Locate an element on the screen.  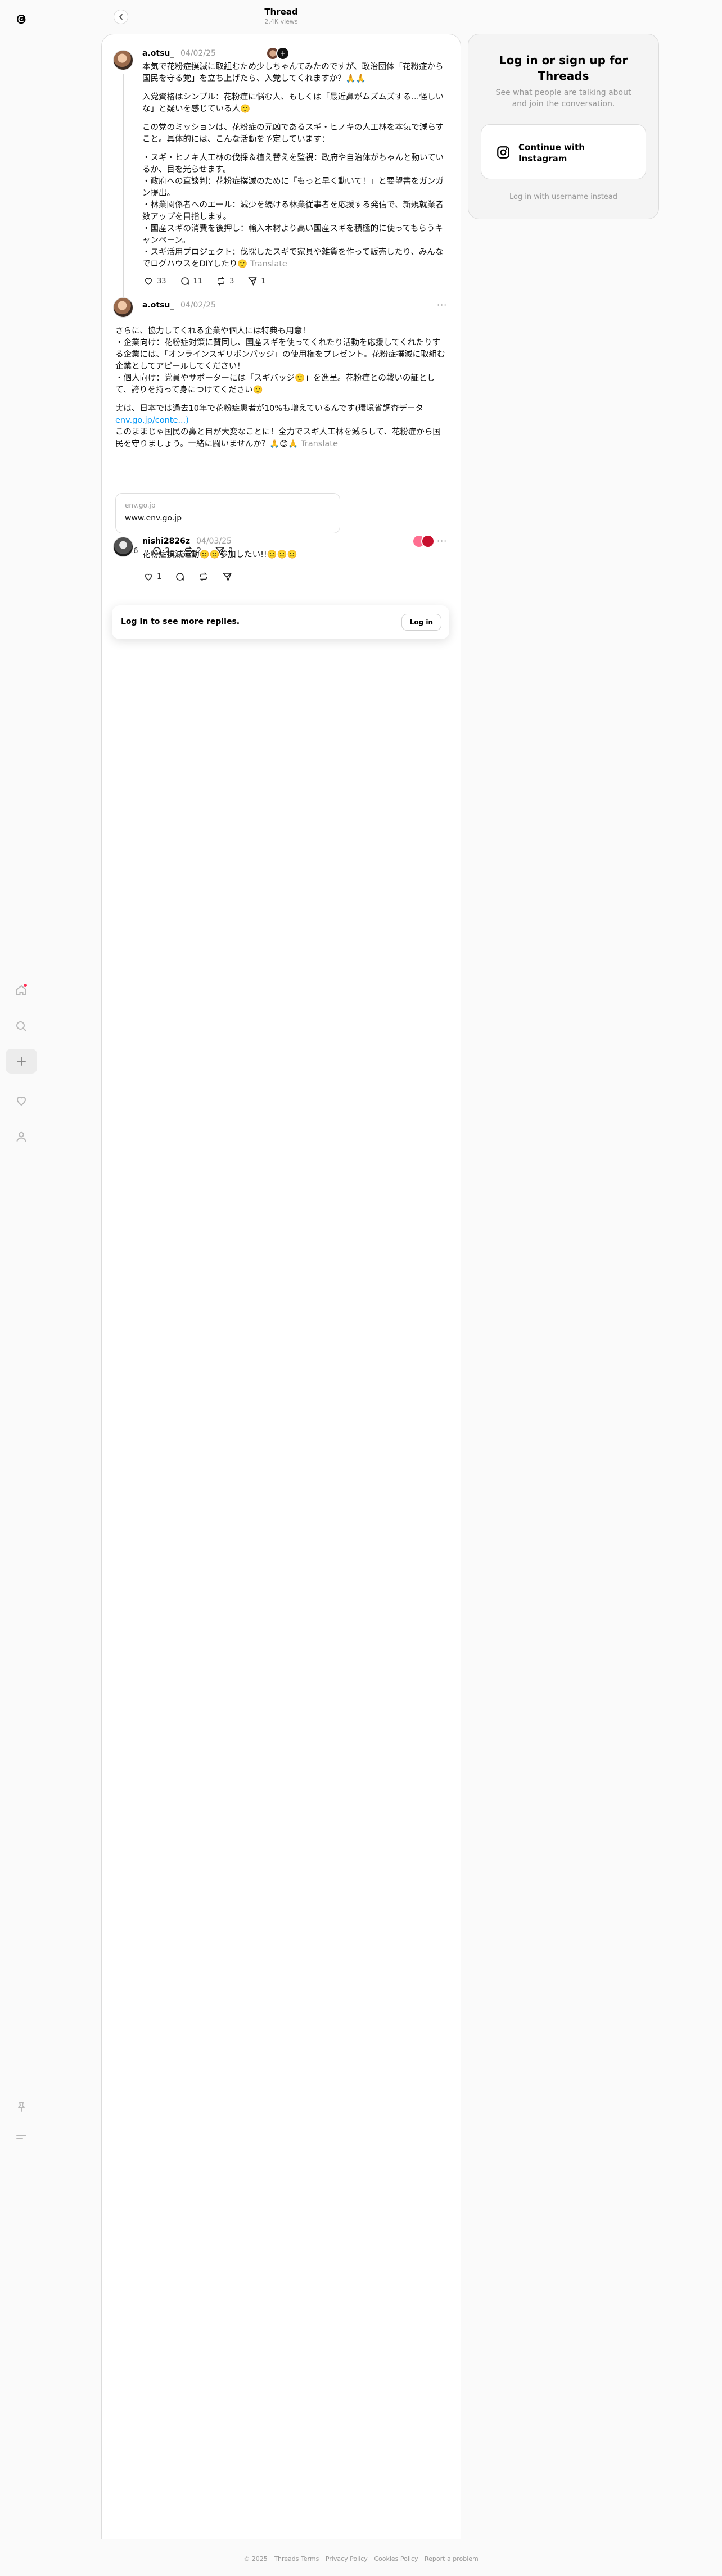
share-button is located at coordinates (227, 577).